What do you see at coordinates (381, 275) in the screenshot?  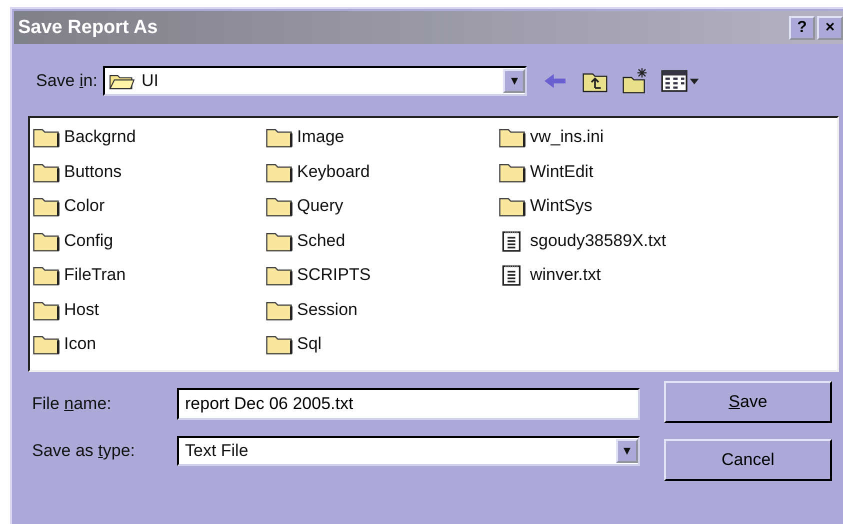 I see `file-item: SCRIPTS` at bounding box center [381, 275].